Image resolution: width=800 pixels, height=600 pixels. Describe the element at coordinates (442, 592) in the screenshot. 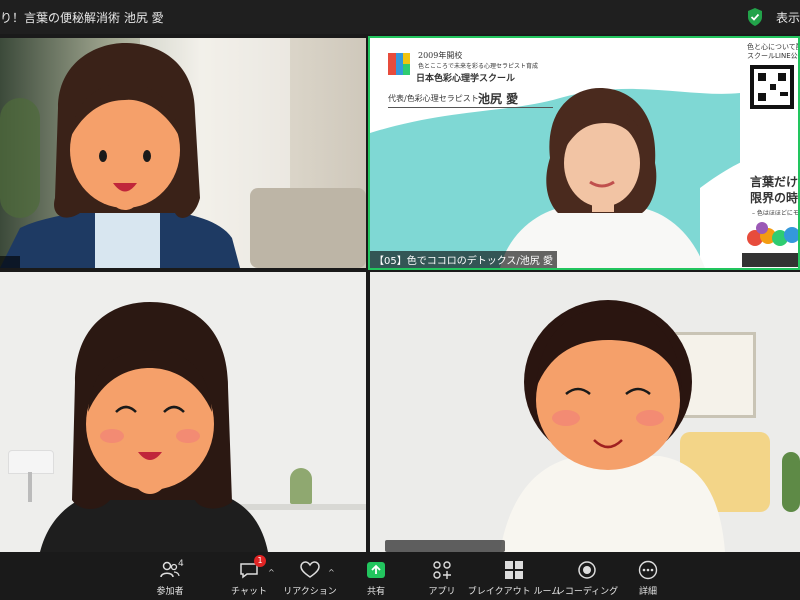

I see `apps-label: アプリ` at that location.